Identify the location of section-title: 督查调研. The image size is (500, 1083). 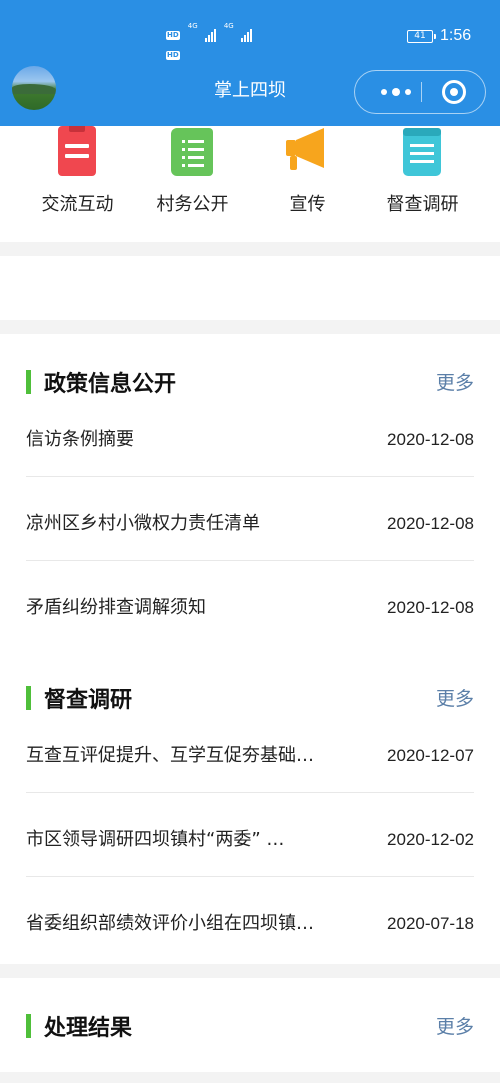
(88, 700).